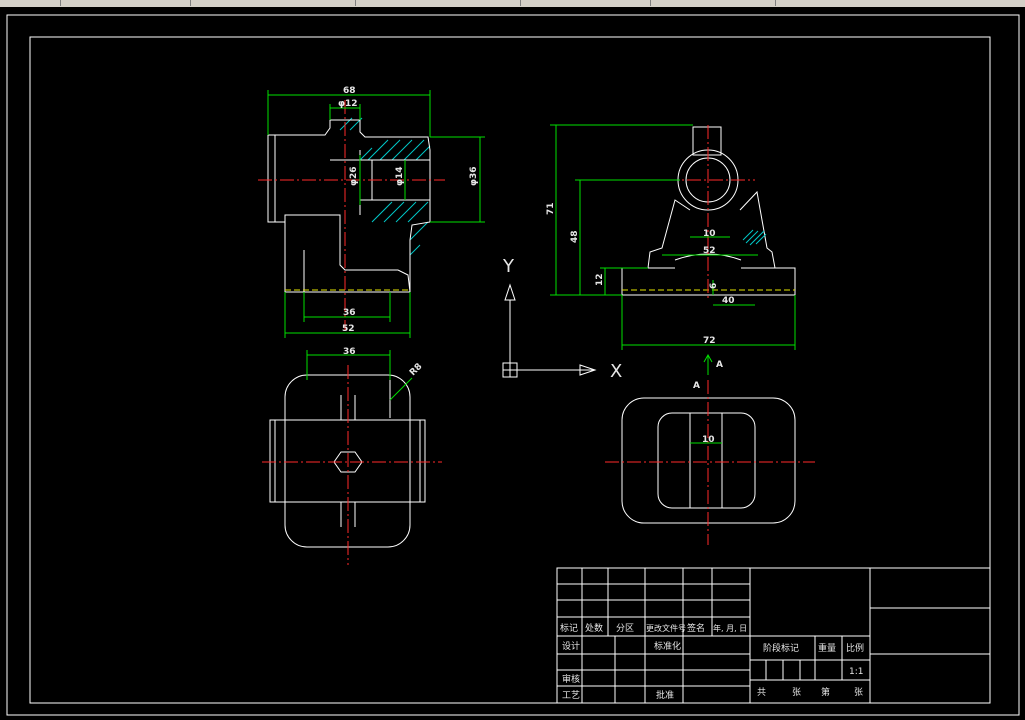  I want to click on dim-section-slot: 10, so click(708, 440).